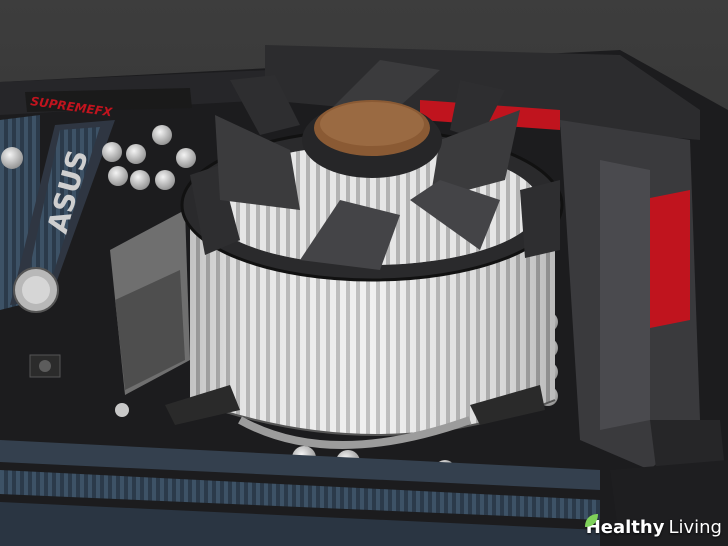  I want to click on watermark-light: Living, so click(695, 527).